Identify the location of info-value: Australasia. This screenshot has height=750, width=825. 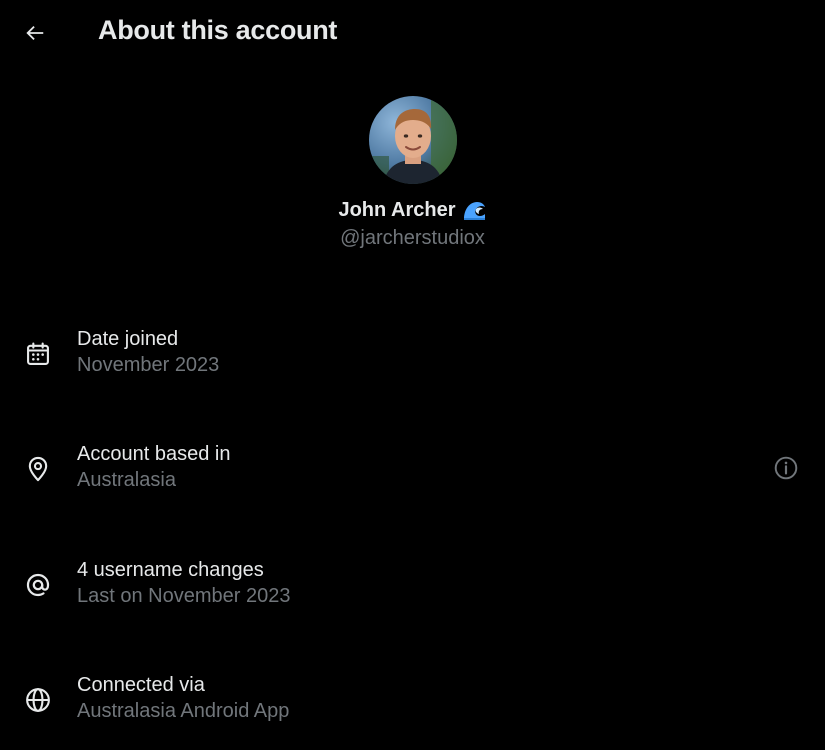
(126, 480).